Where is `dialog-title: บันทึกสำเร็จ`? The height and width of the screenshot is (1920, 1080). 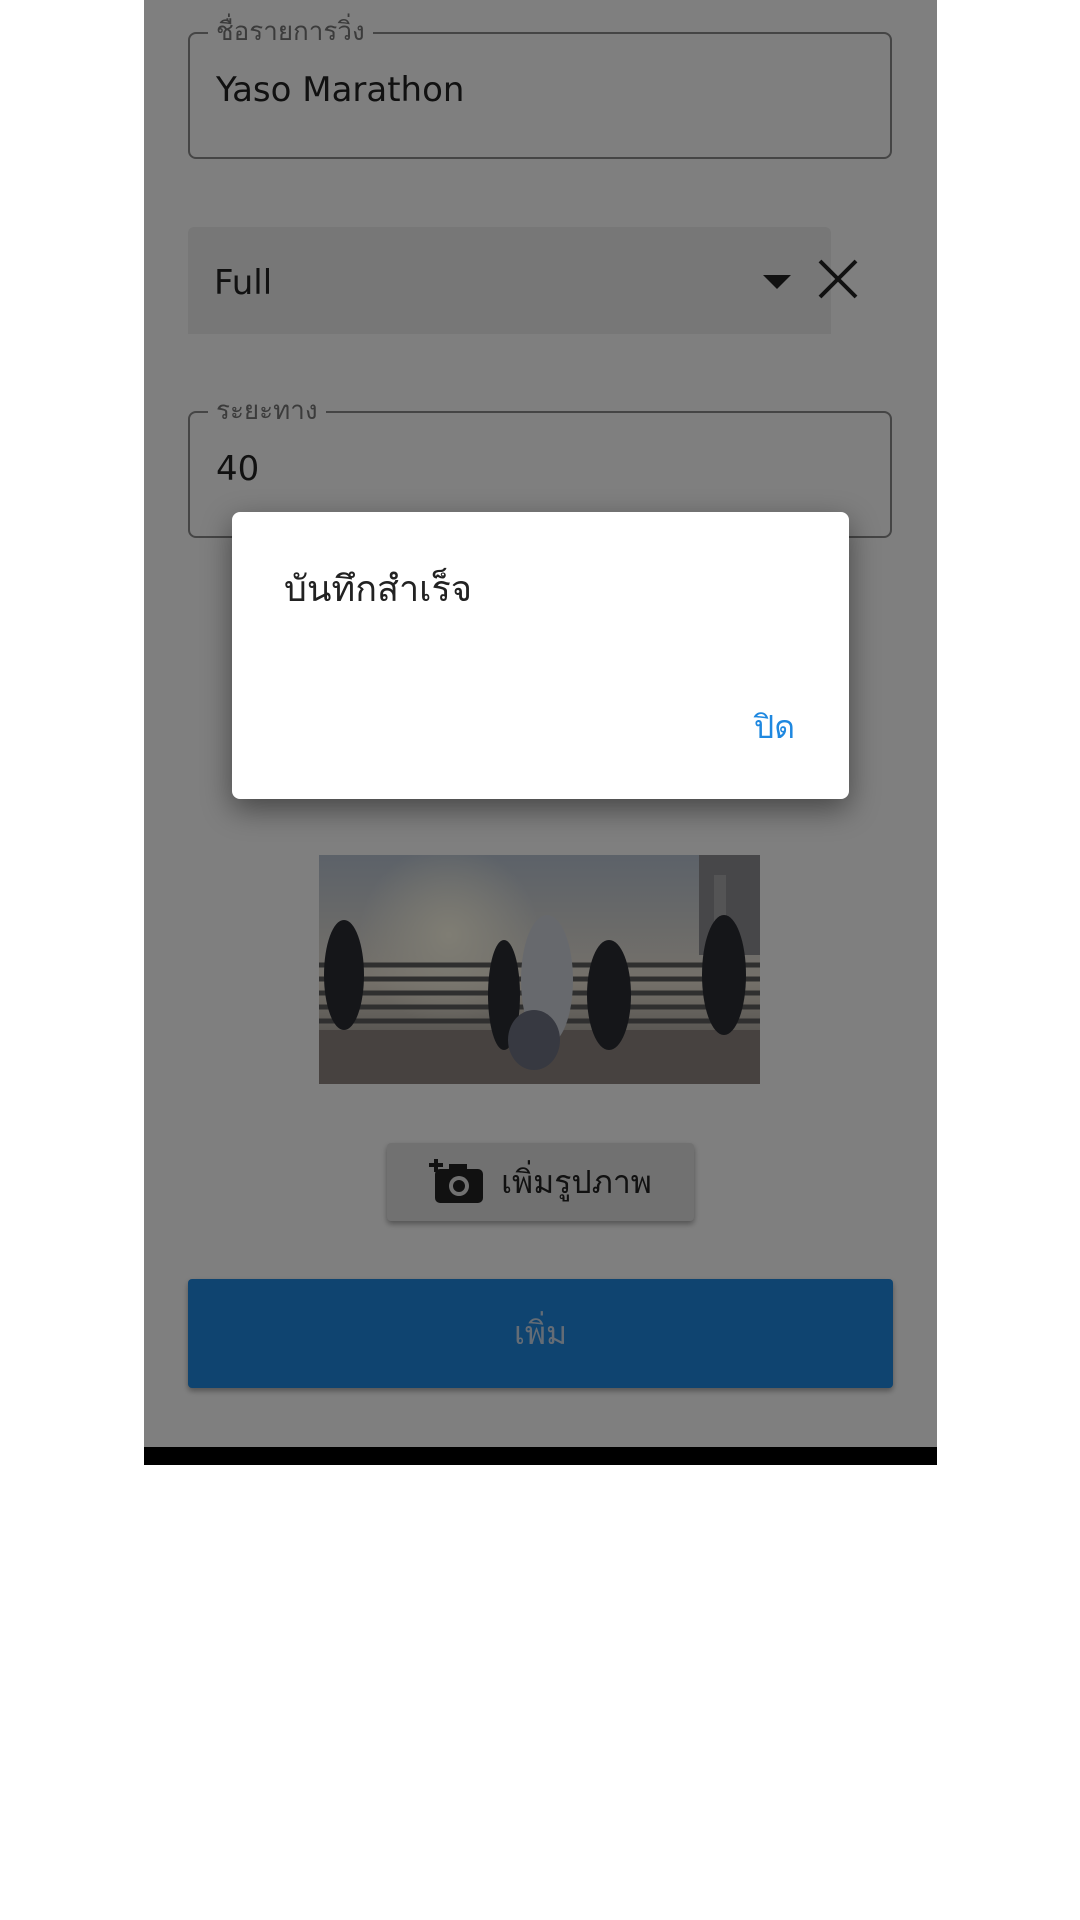
dialog-title: บันทึกสำเร็จ is located at coordinates (378, 589).